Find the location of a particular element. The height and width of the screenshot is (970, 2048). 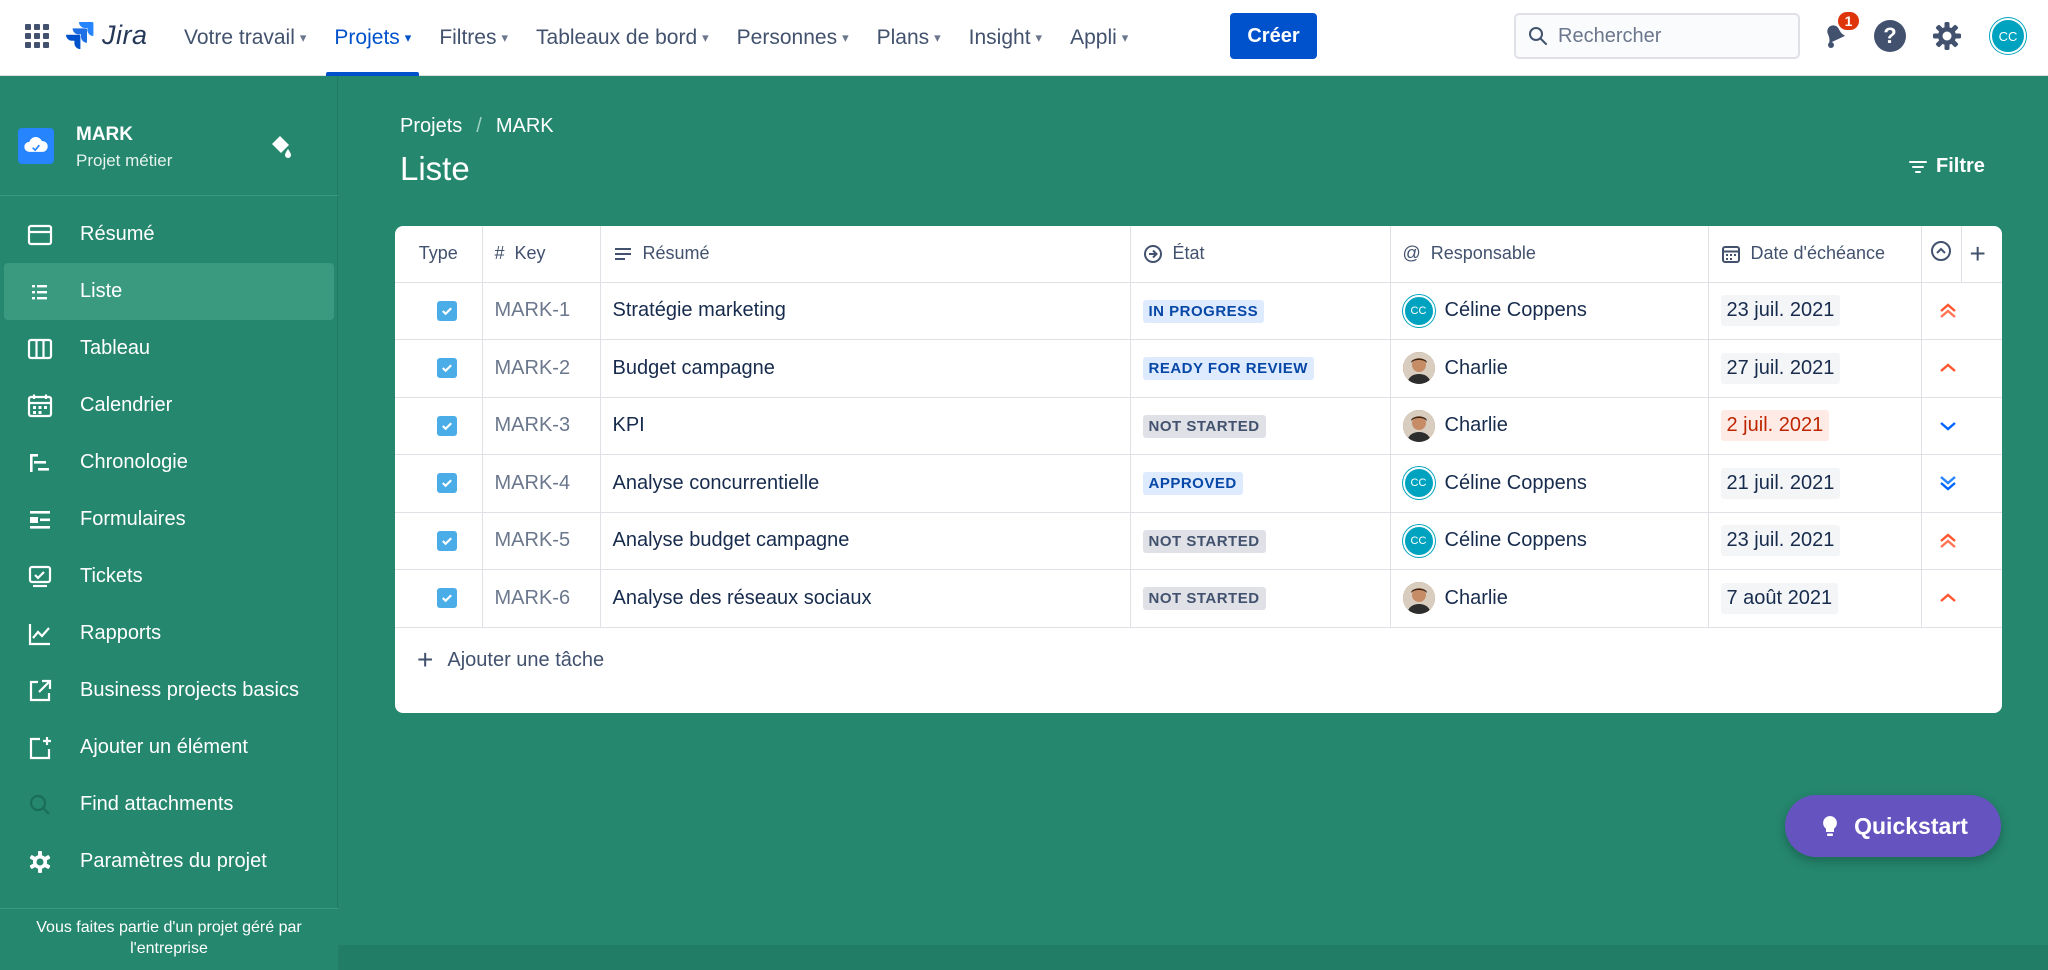

nav-item-label: Votre travail is located at coordinates (239, 37).